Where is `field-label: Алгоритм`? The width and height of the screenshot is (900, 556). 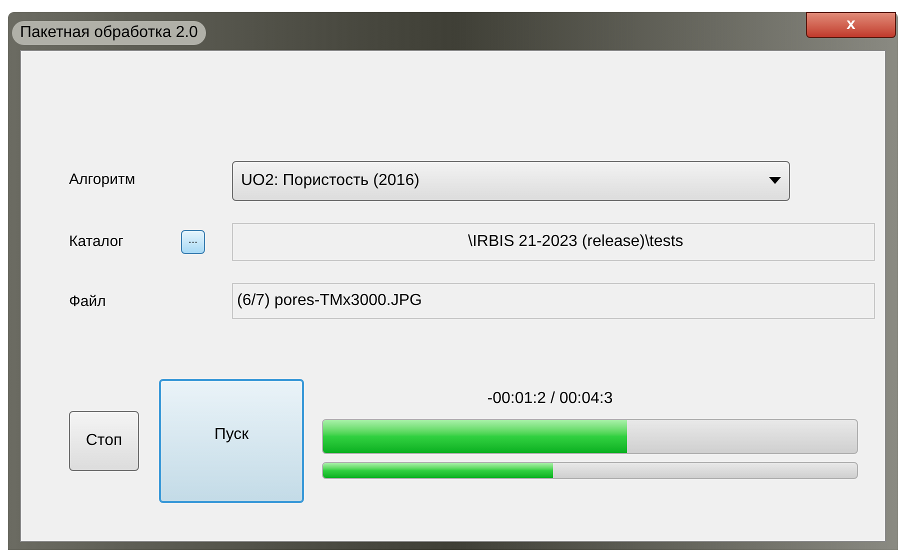 field-label: Алгоритм is located at coordinates (102, 180).